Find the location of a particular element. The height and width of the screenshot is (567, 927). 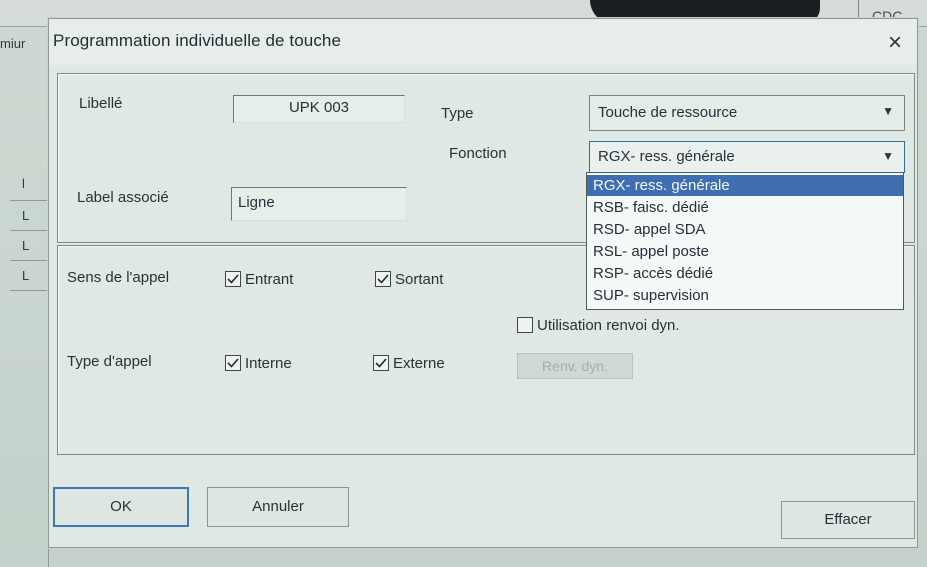

fonction-option: RSB- faisc. dédié is located at coordinates (745, 207).